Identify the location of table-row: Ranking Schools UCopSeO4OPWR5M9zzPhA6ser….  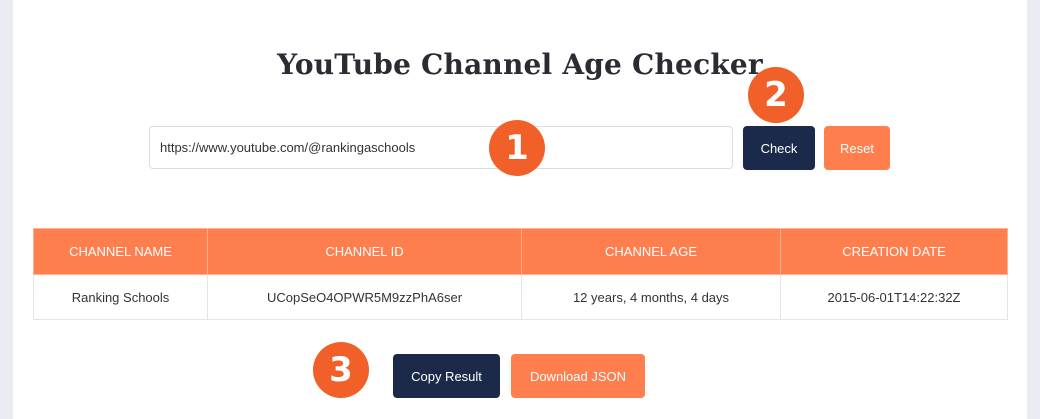
(520, 297).